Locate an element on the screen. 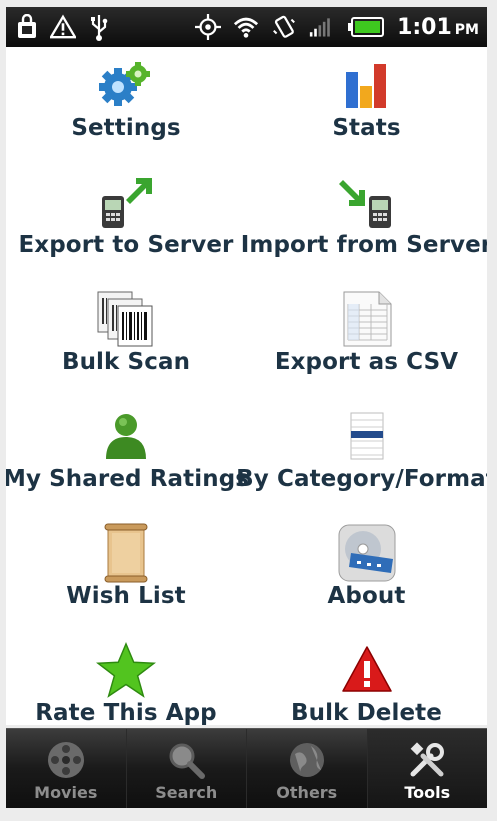  wifi-icon is located at coordinates (246, 27).